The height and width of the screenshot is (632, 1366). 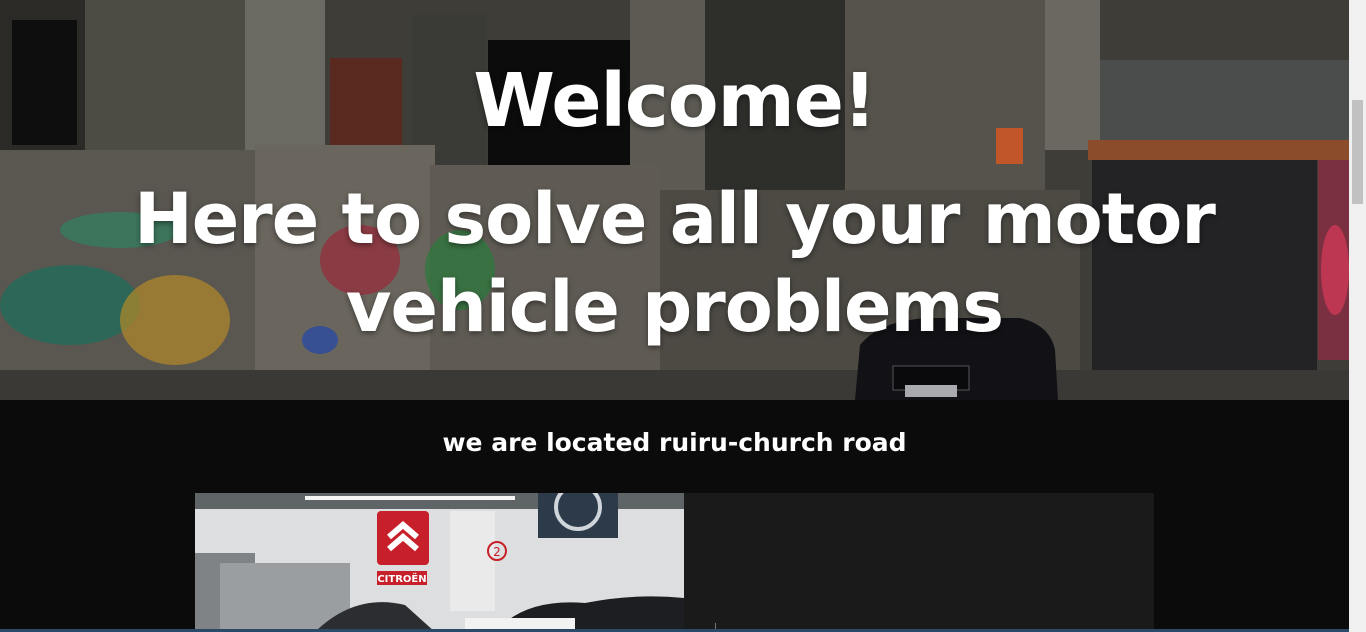 What do you see at coordinates (1357, 152) in the screenshot?
I see `scrollbar-thumb` at bounding box center [1357, 152].